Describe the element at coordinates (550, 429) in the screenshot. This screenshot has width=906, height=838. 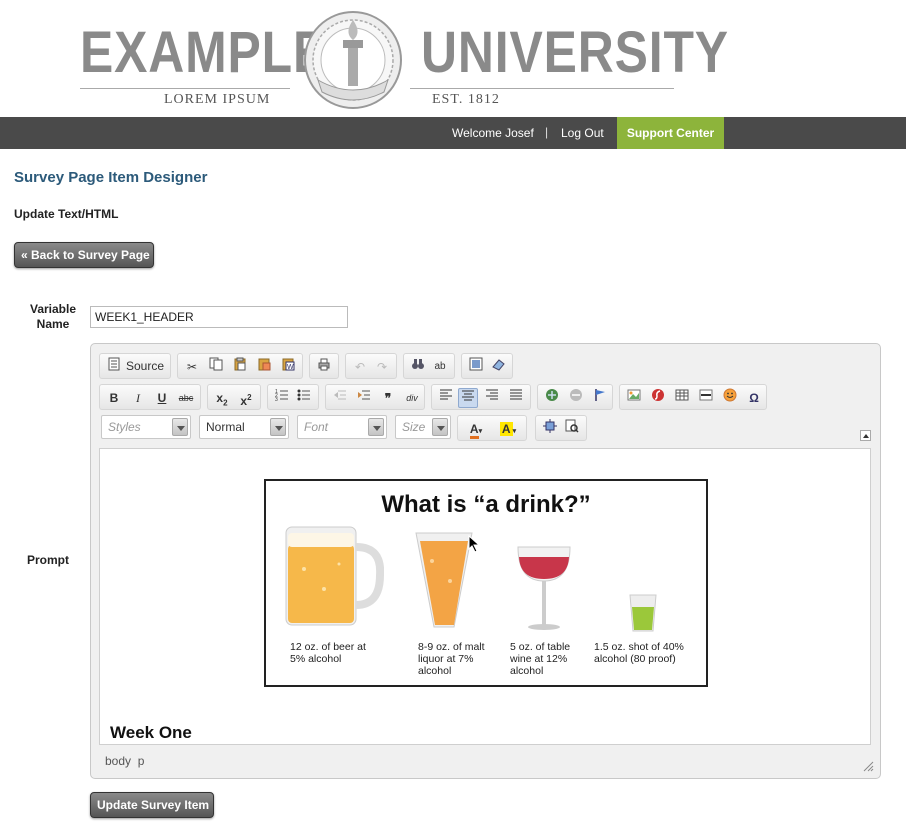
I see `maximize-icon` at that location.